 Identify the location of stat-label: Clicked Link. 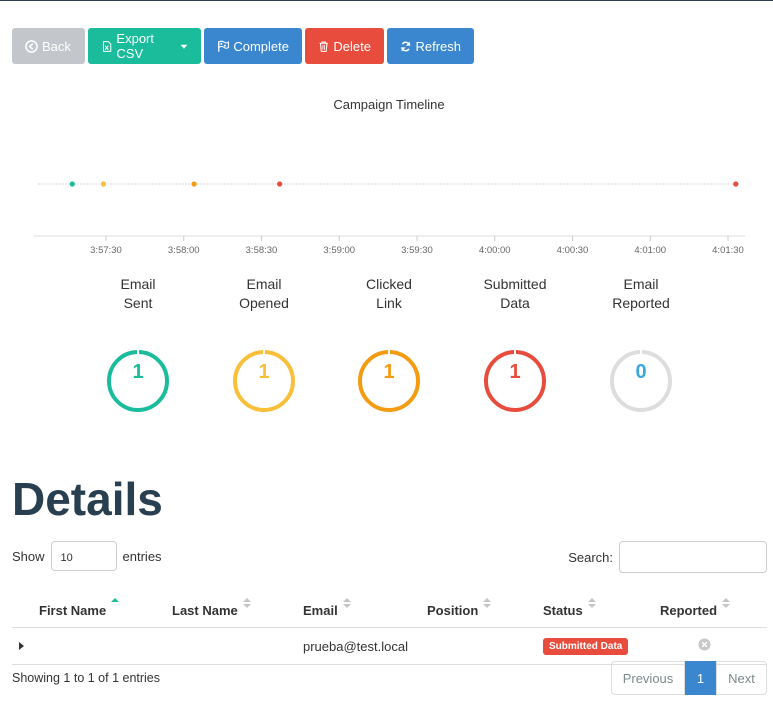
(389, 293).